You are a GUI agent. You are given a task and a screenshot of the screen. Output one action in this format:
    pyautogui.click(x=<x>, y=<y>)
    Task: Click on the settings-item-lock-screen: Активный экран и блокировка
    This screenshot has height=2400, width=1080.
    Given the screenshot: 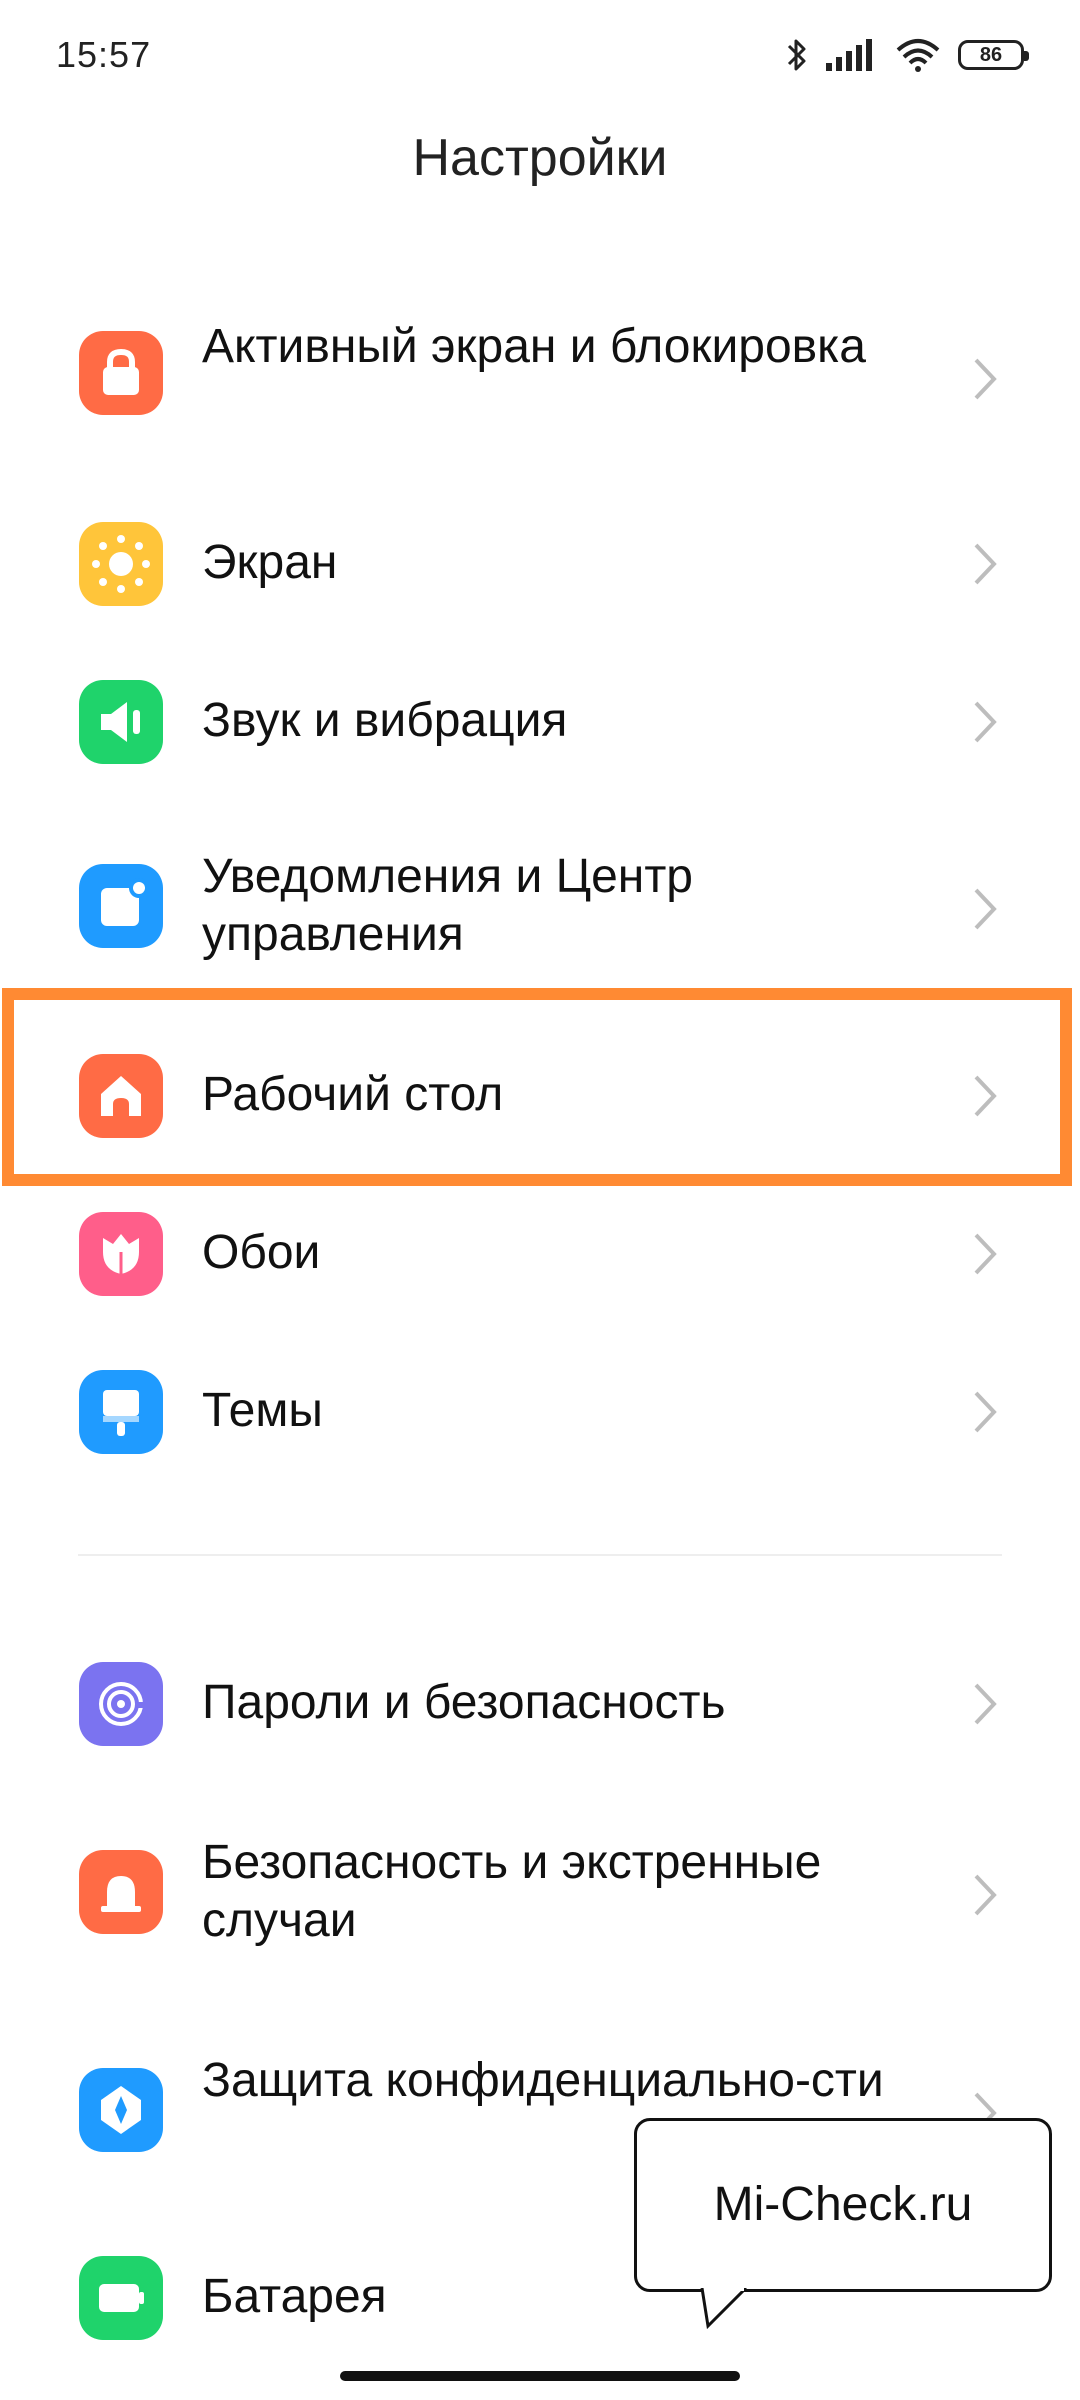 What is the action you would take?
    pyautogui.click(x=540, y=378)
    